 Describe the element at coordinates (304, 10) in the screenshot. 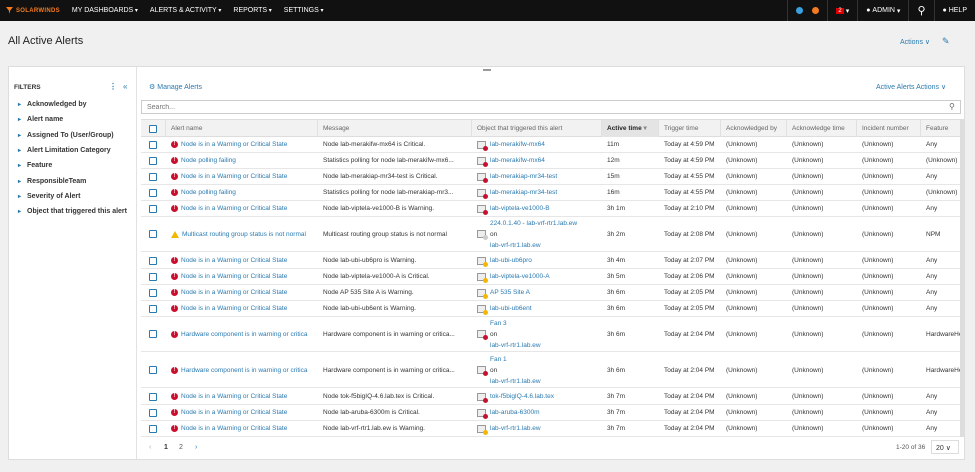

I see `nav-settings: SETTINGS` at that location.